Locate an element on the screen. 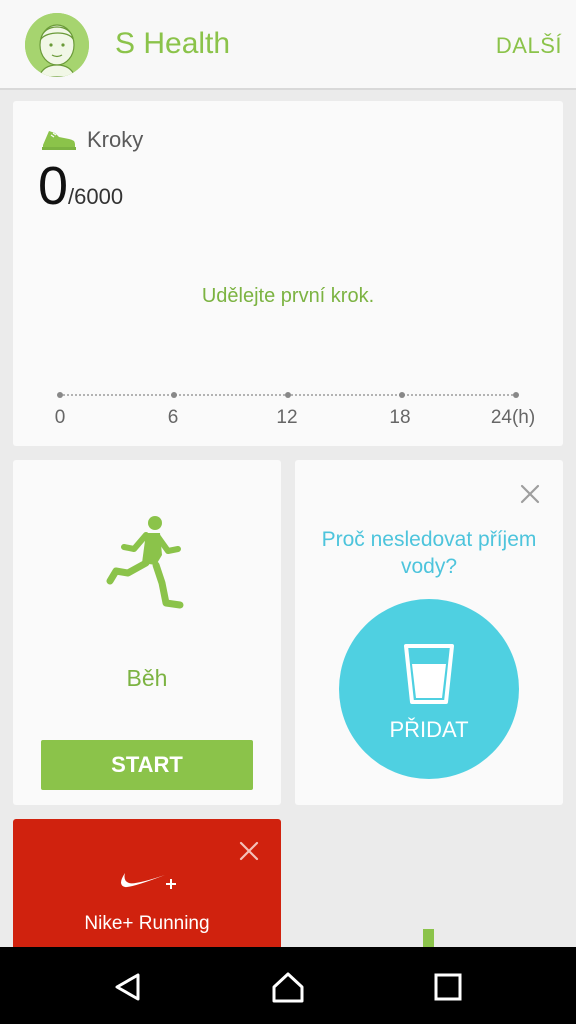 The height and width of the screenshot is (1024, 576). steps-timeline is located at coordinates (288, 395).